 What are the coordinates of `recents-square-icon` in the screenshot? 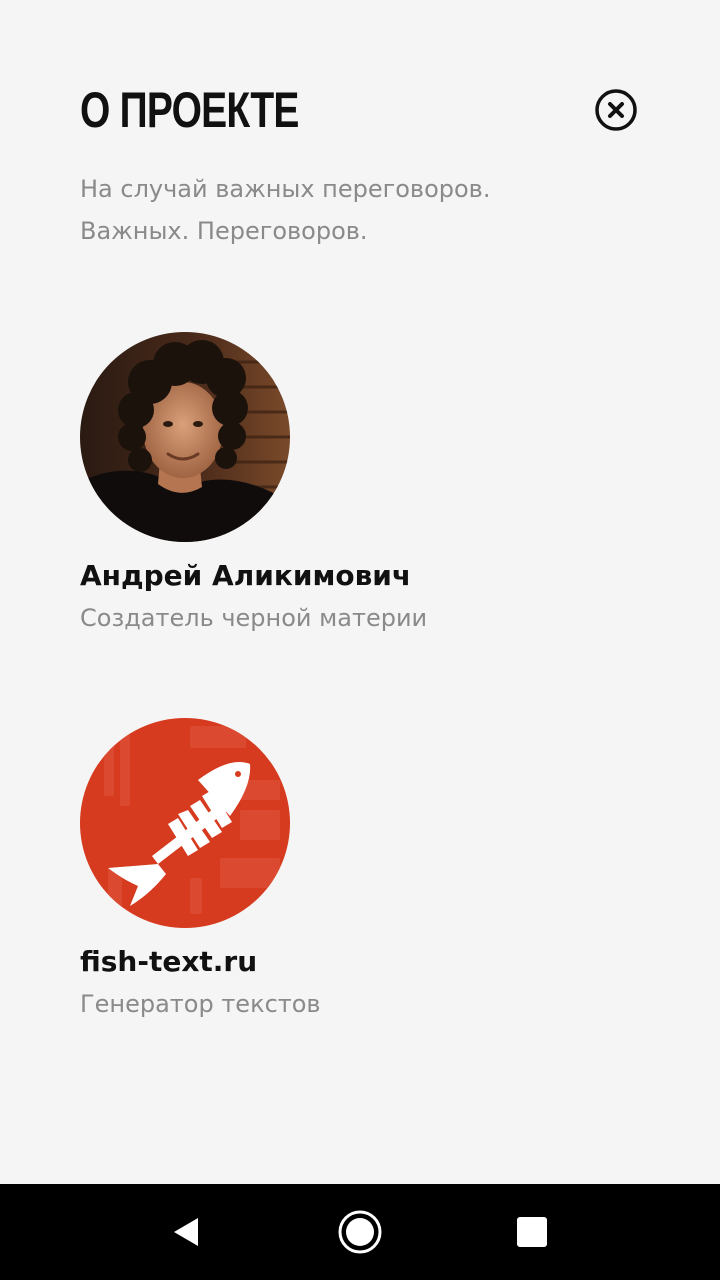 It's located at (532, 1232).